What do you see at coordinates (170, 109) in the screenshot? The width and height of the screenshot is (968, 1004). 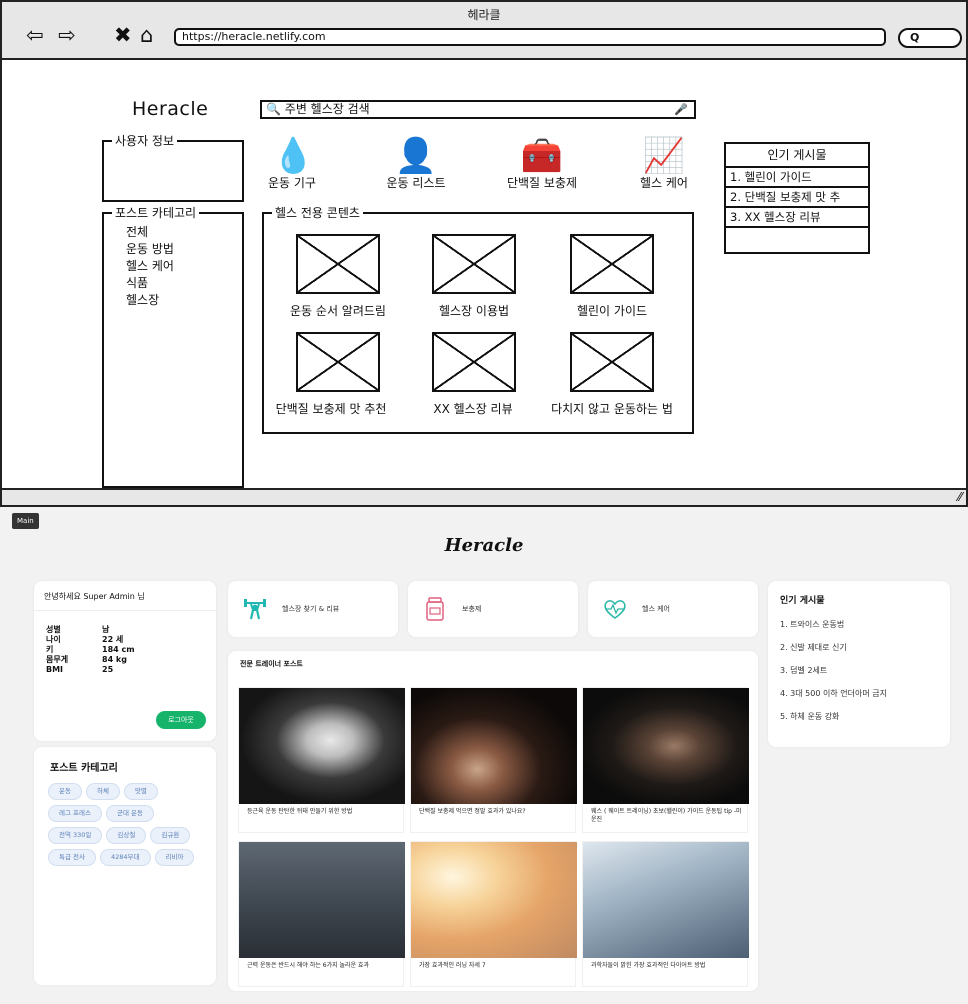 I see `wire-logo: Heracle` at bounding box center [170, 109].